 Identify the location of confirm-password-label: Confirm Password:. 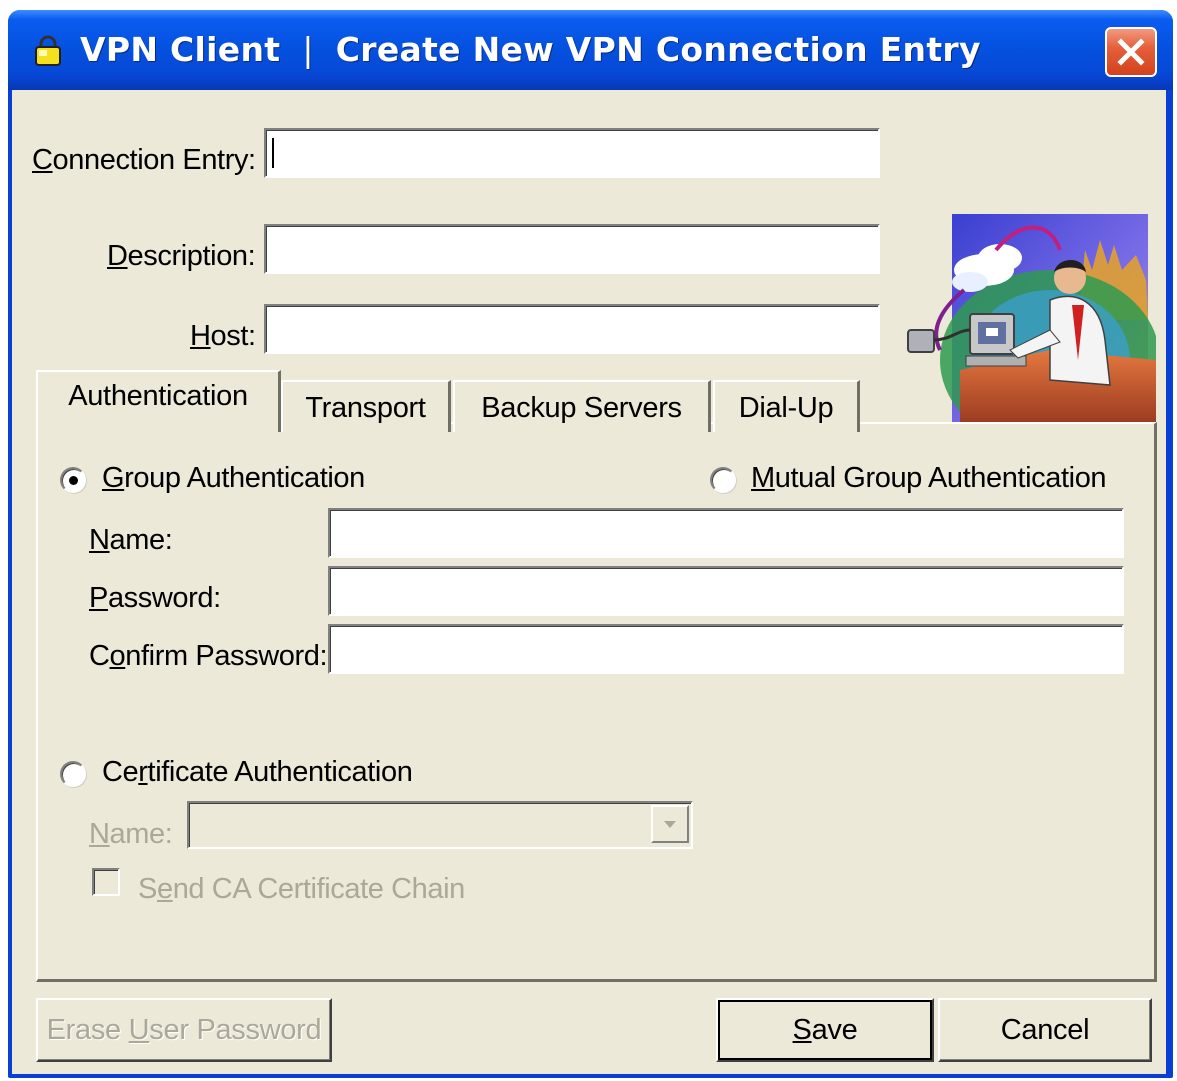
(208, 656).